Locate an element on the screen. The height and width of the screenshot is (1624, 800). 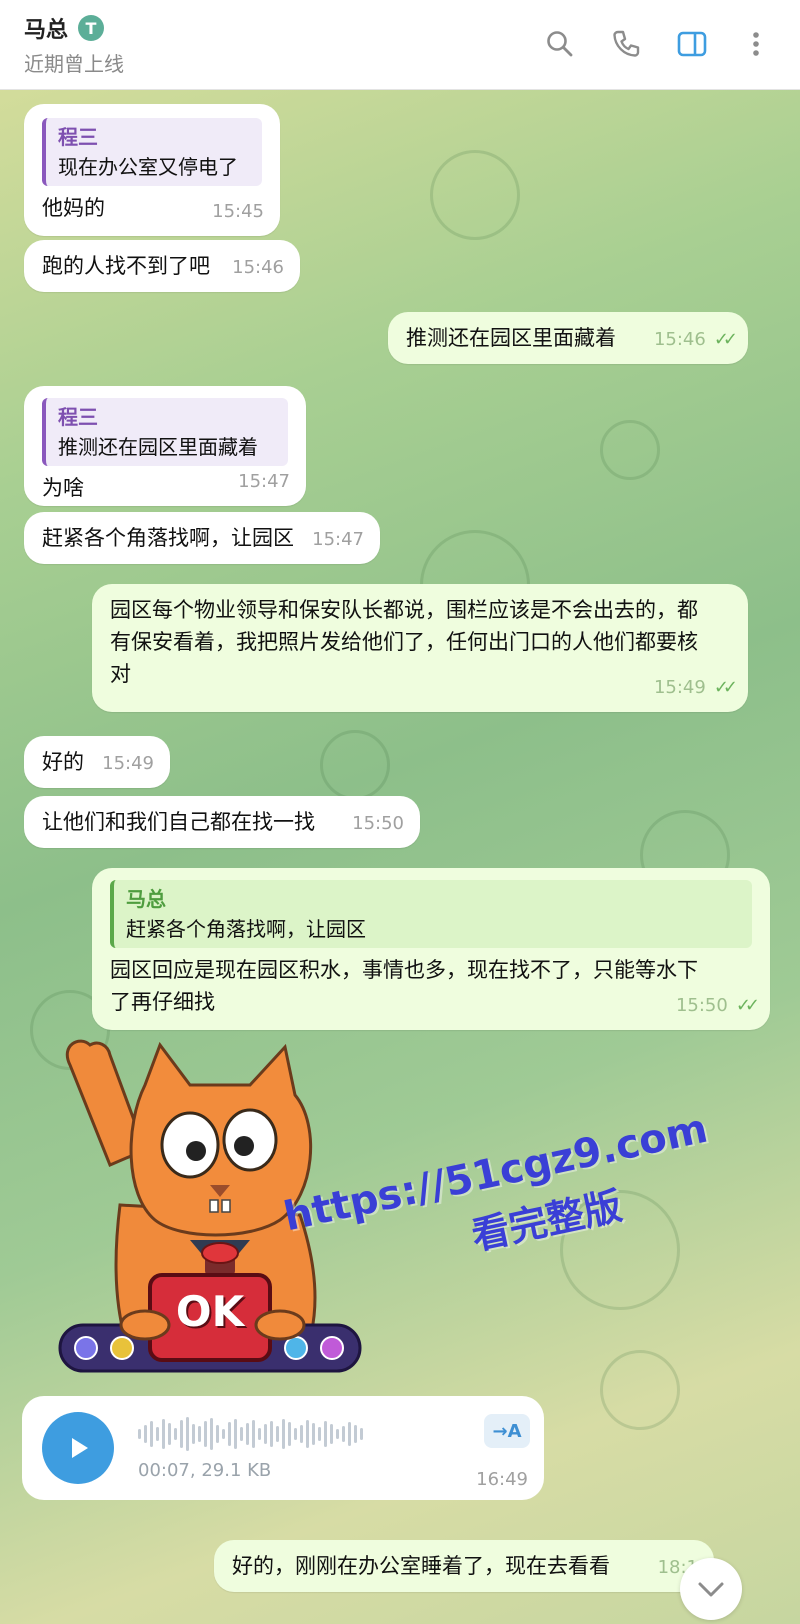
scroll-down-button is located at coordinates (711, 1589).